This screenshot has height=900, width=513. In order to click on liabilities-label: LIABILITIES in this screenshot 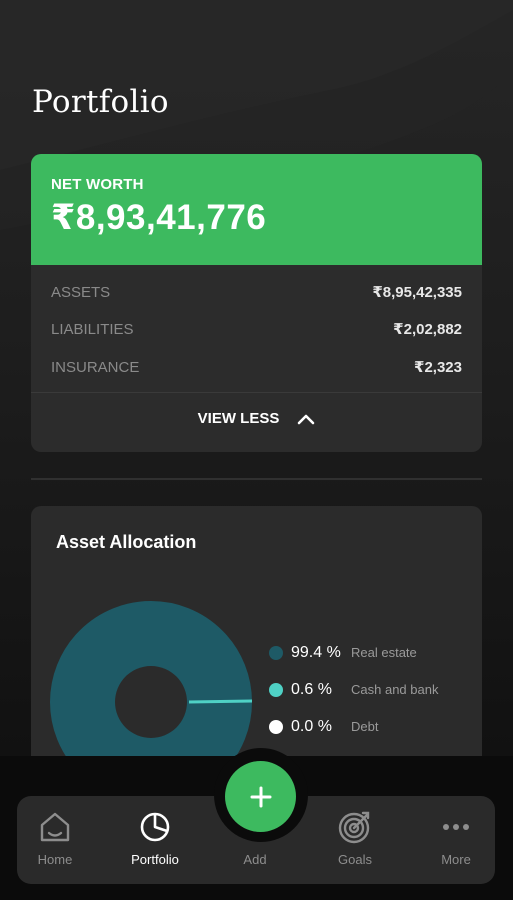, I will do `click(92, 329)`.